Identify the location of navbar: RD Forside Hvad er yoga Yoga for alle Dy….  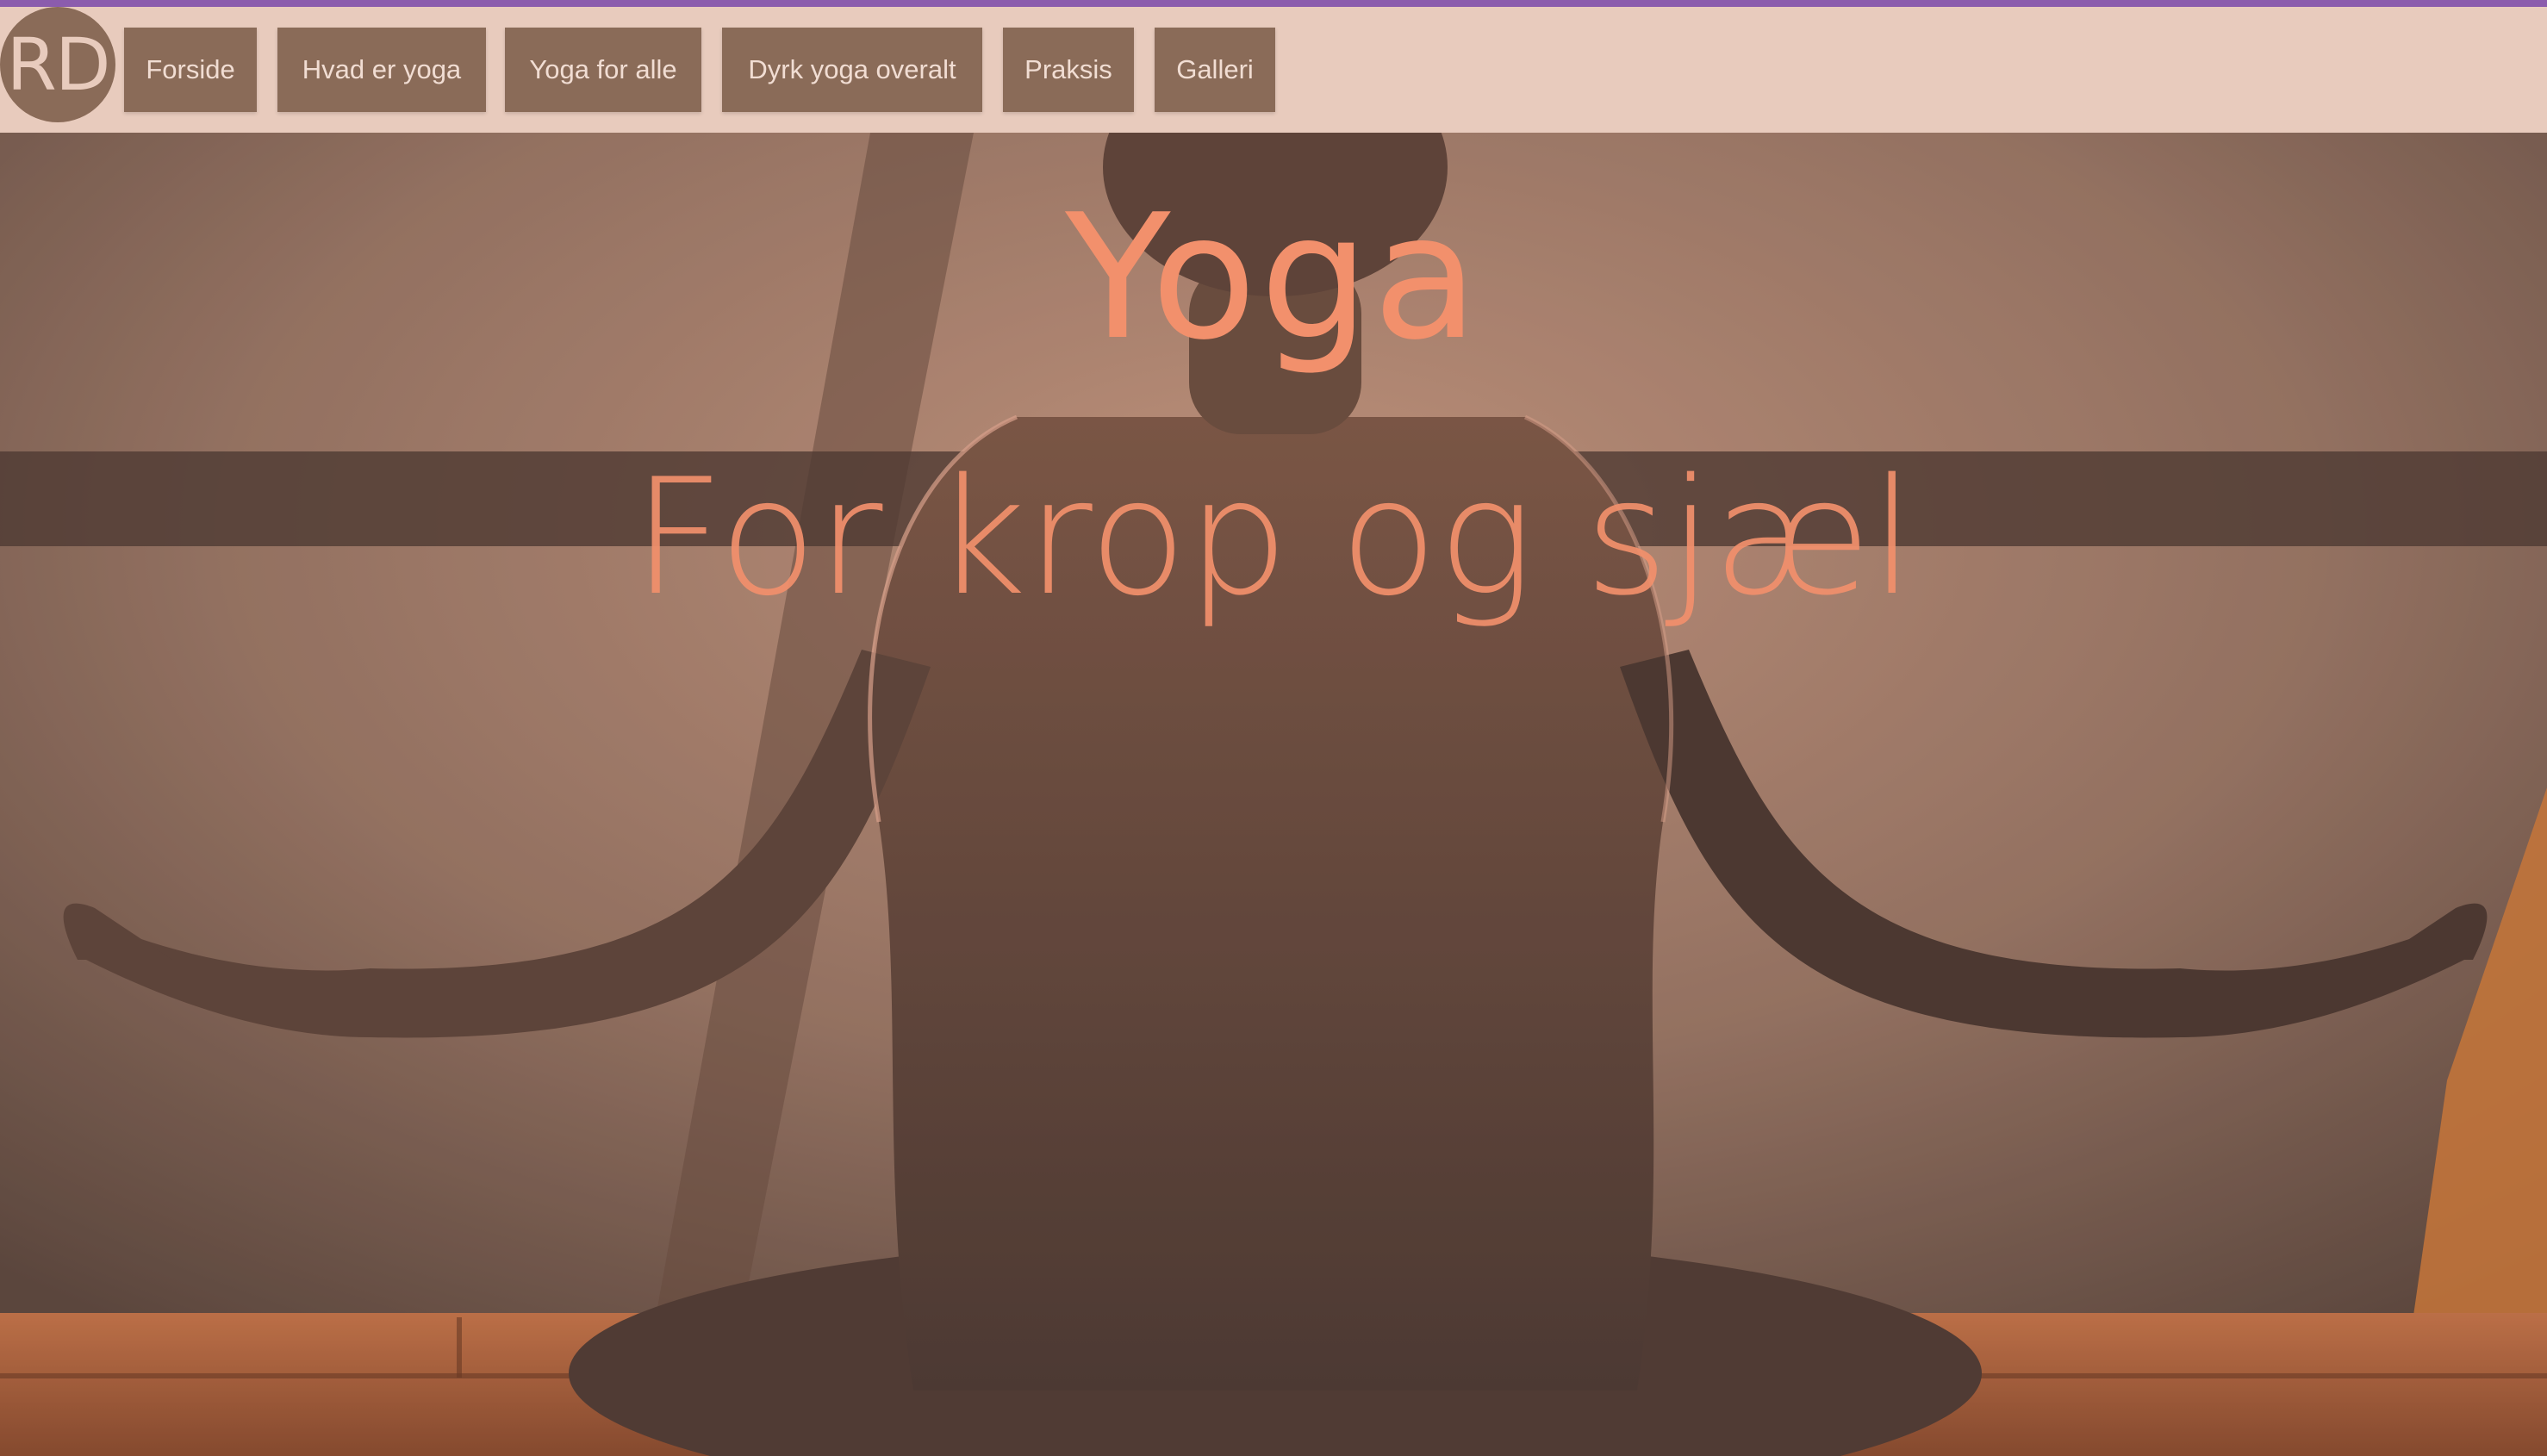
(1273, 70).